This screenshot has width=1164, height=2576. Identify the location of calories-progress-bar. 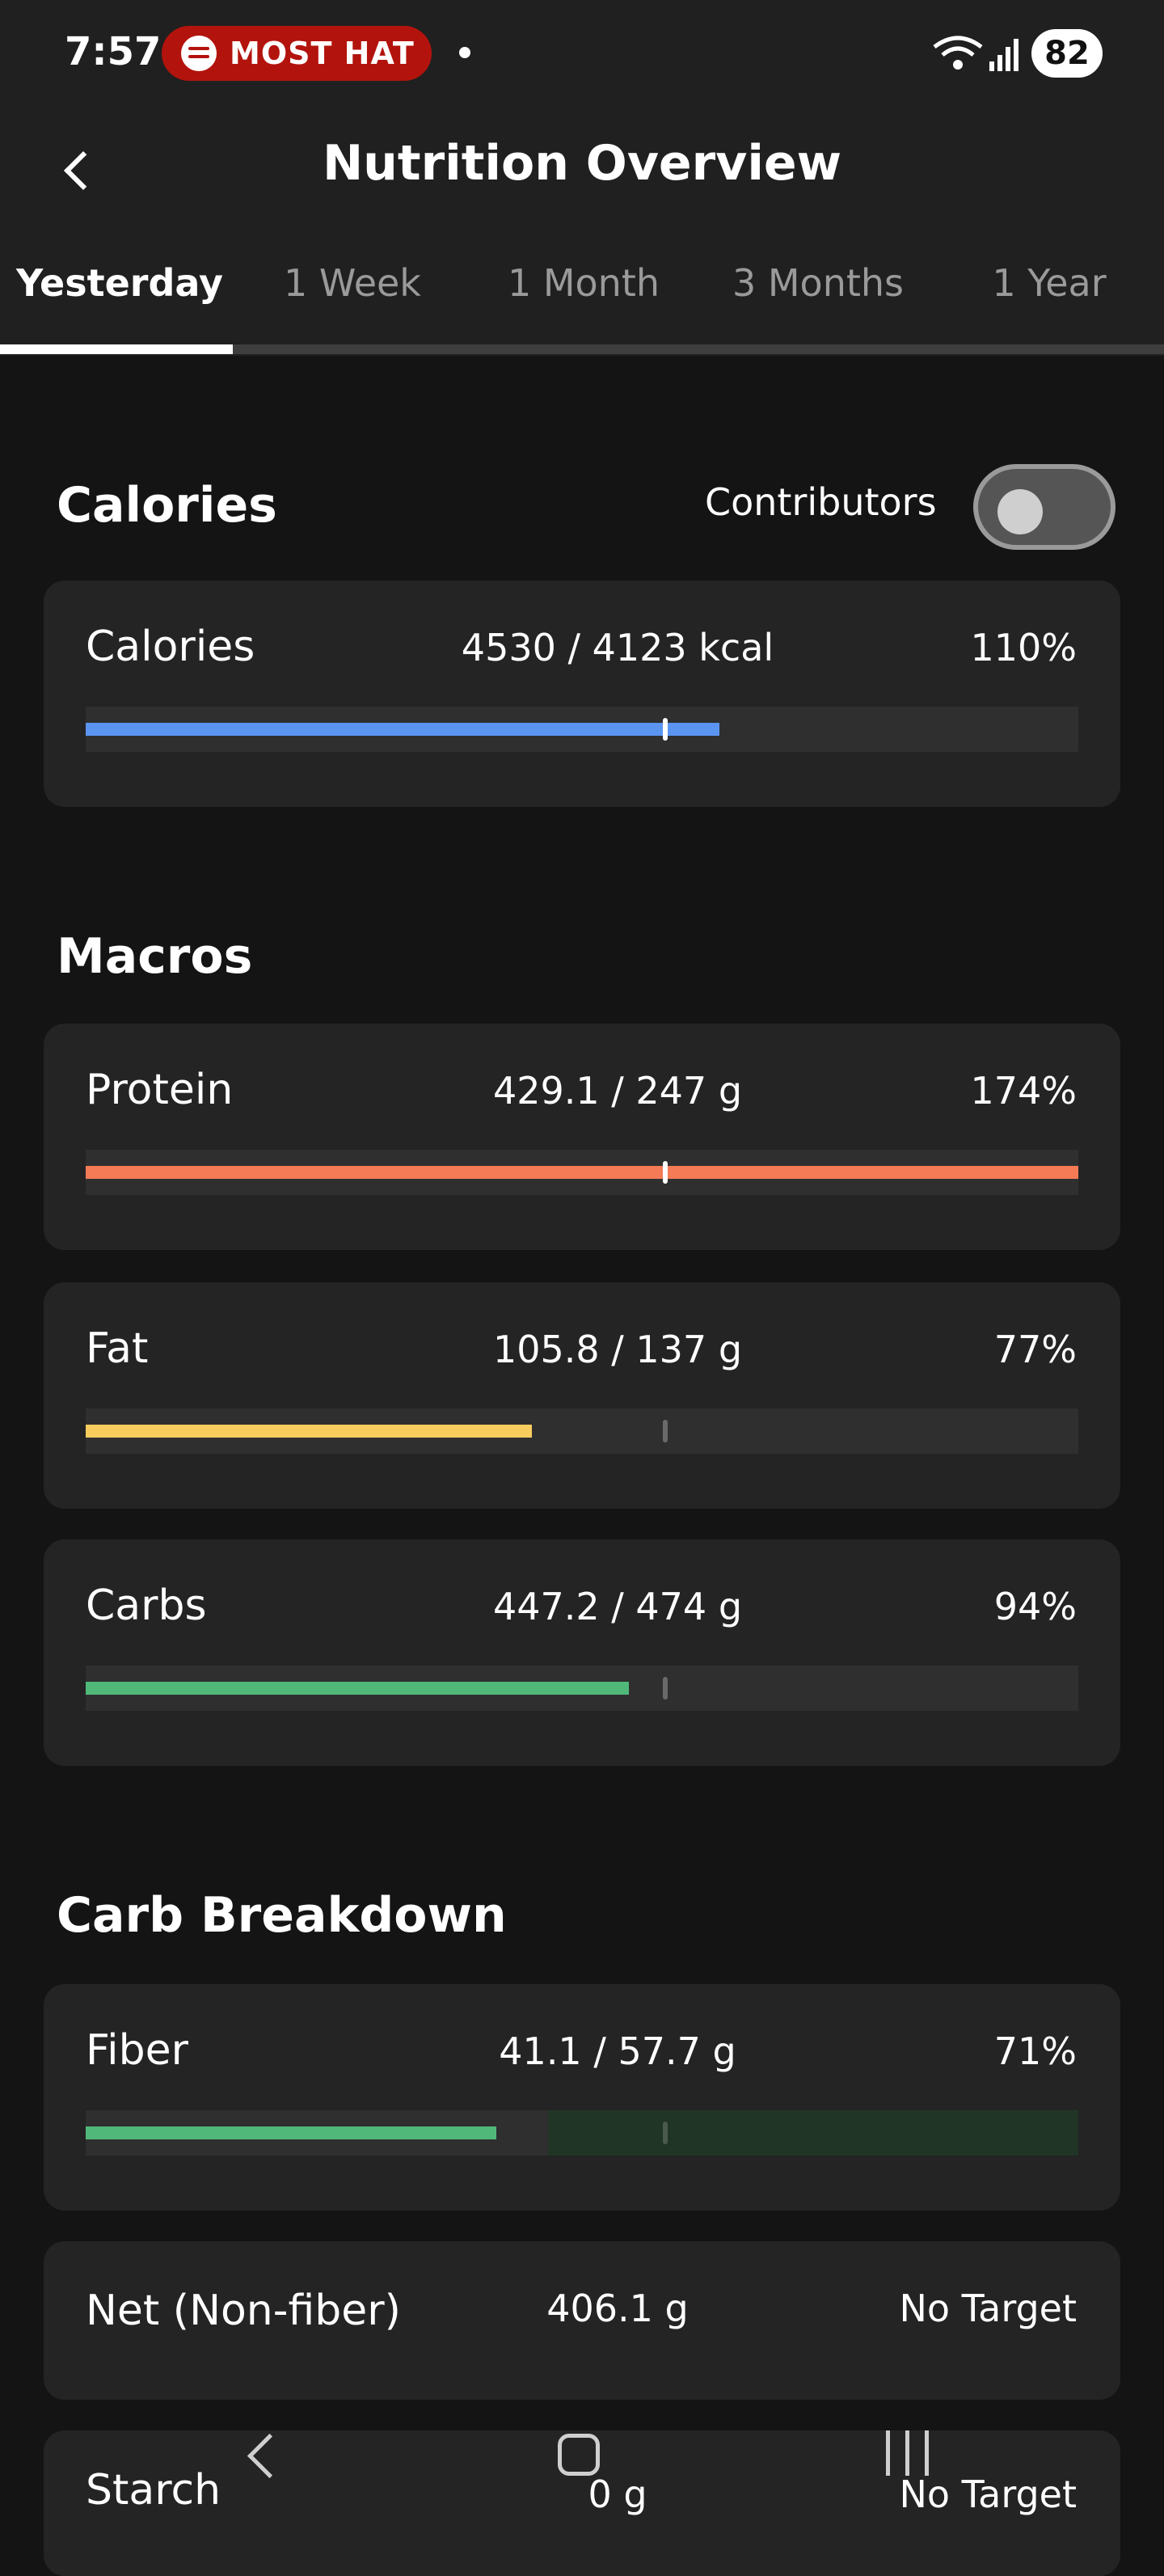
(582, 729).